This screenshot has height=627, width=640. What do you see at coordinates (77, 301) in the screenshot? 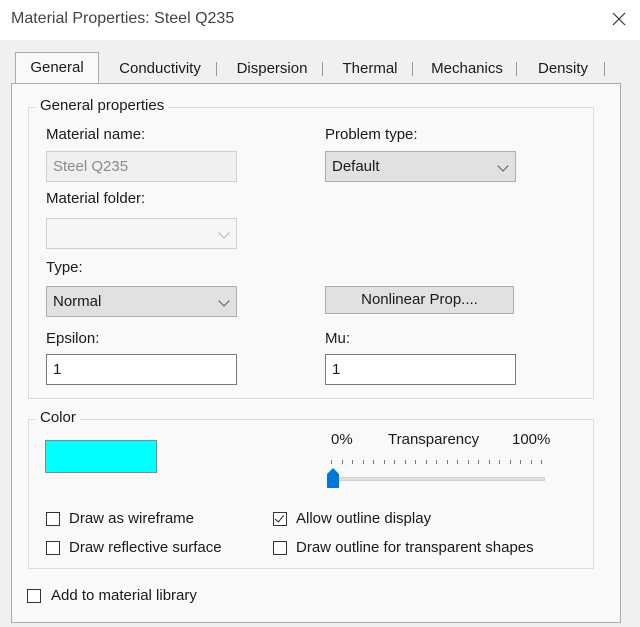
I see `type-value: Normal` at bounding box center [77, 301].